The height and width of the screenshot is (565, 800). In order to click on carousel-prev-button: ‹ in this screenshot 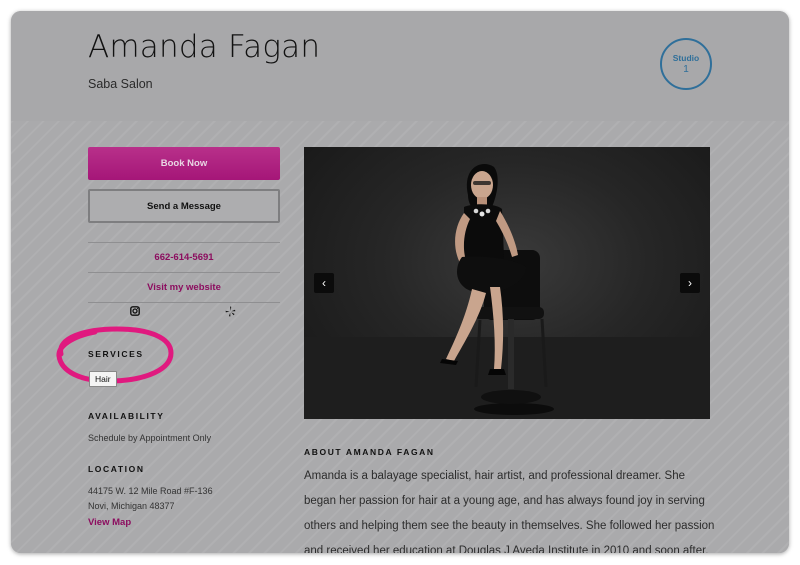, I will do `click(324, 283)`.